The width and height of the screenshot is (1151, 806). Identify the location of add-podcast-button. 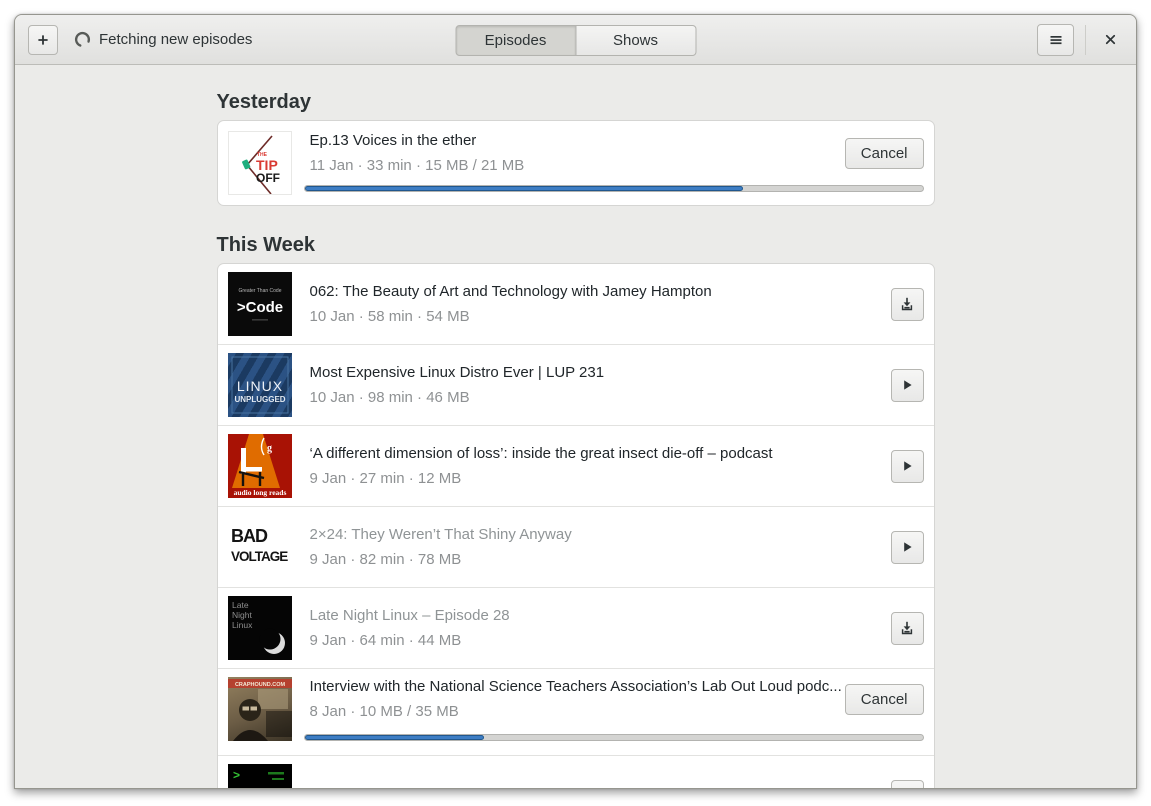
(43, 39).